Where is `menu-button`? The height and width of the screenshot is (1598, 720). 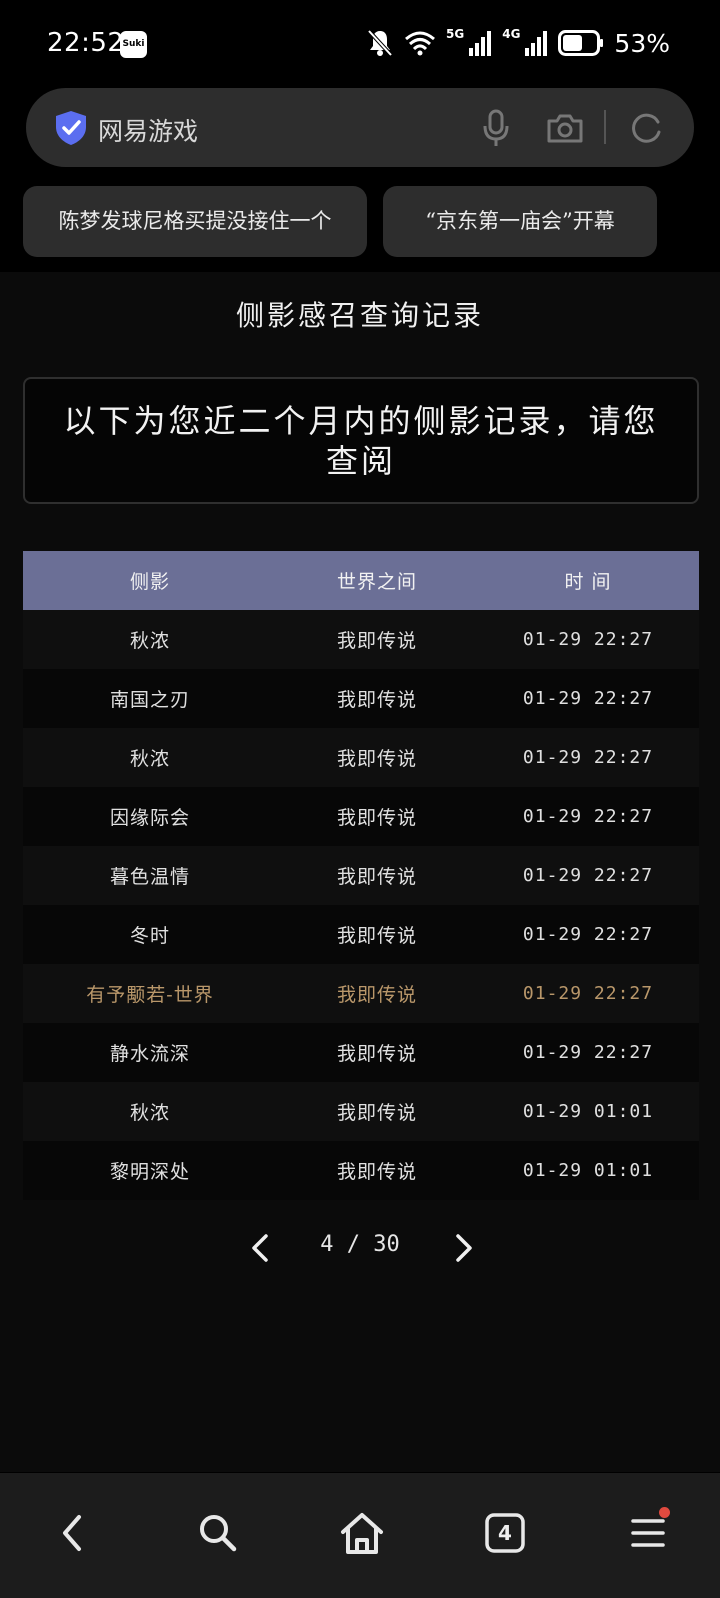 menu-button is located at coordinates (648, 1533).